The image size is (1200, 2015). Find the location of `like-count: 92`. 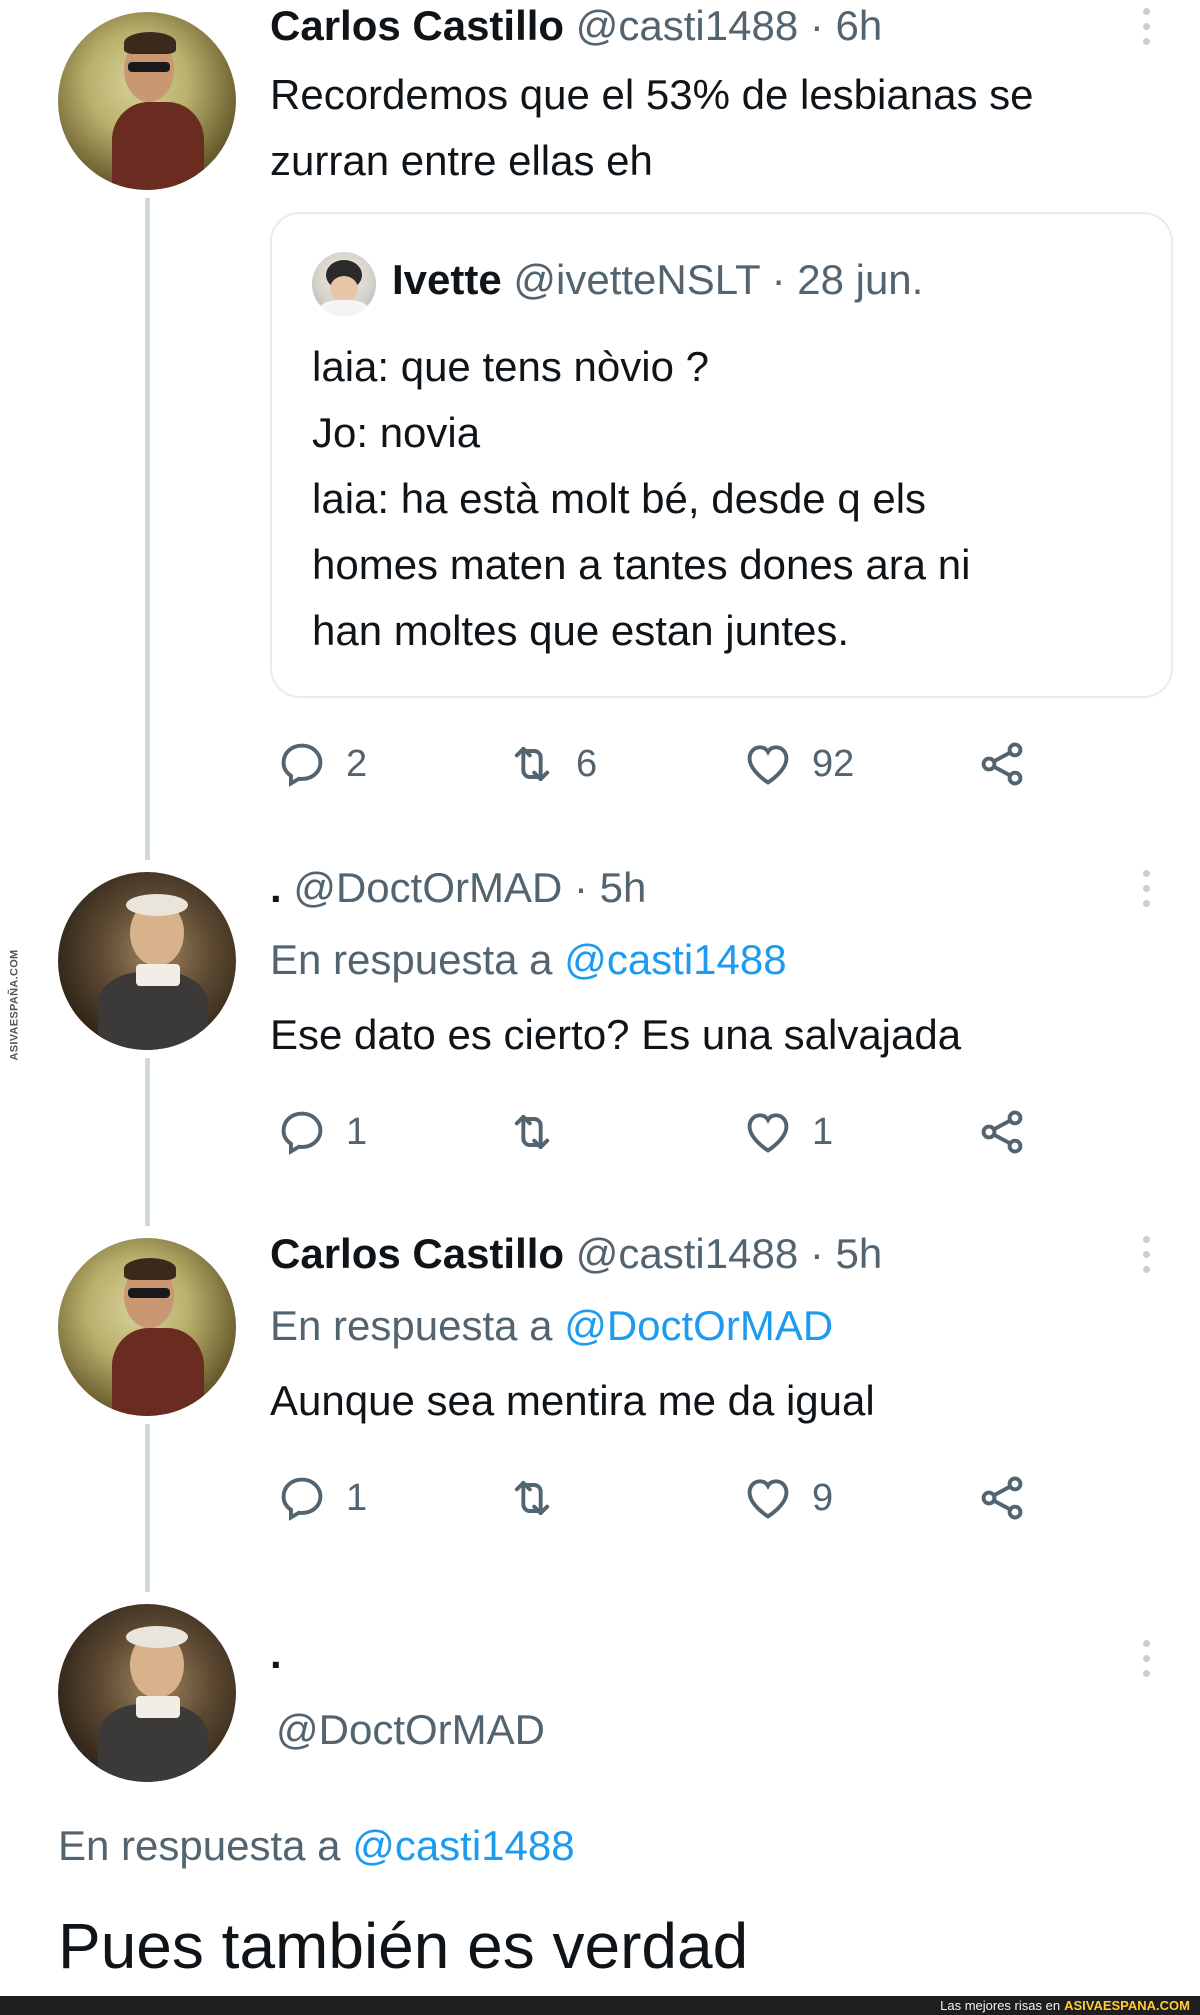

like-count: 92 is located at coordinates (833, 763).